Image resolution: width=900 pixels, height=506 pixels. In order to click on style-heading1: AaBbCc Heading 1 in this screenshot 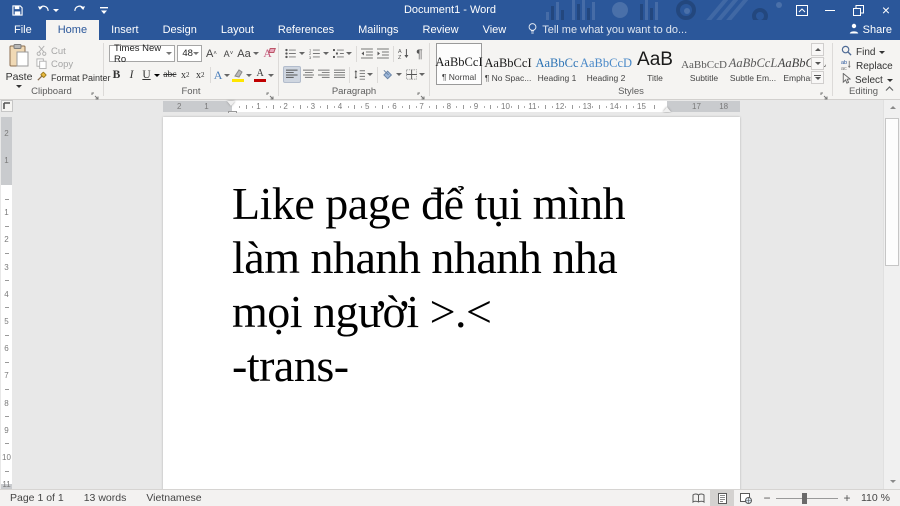, I will do `click(557, 64)`.